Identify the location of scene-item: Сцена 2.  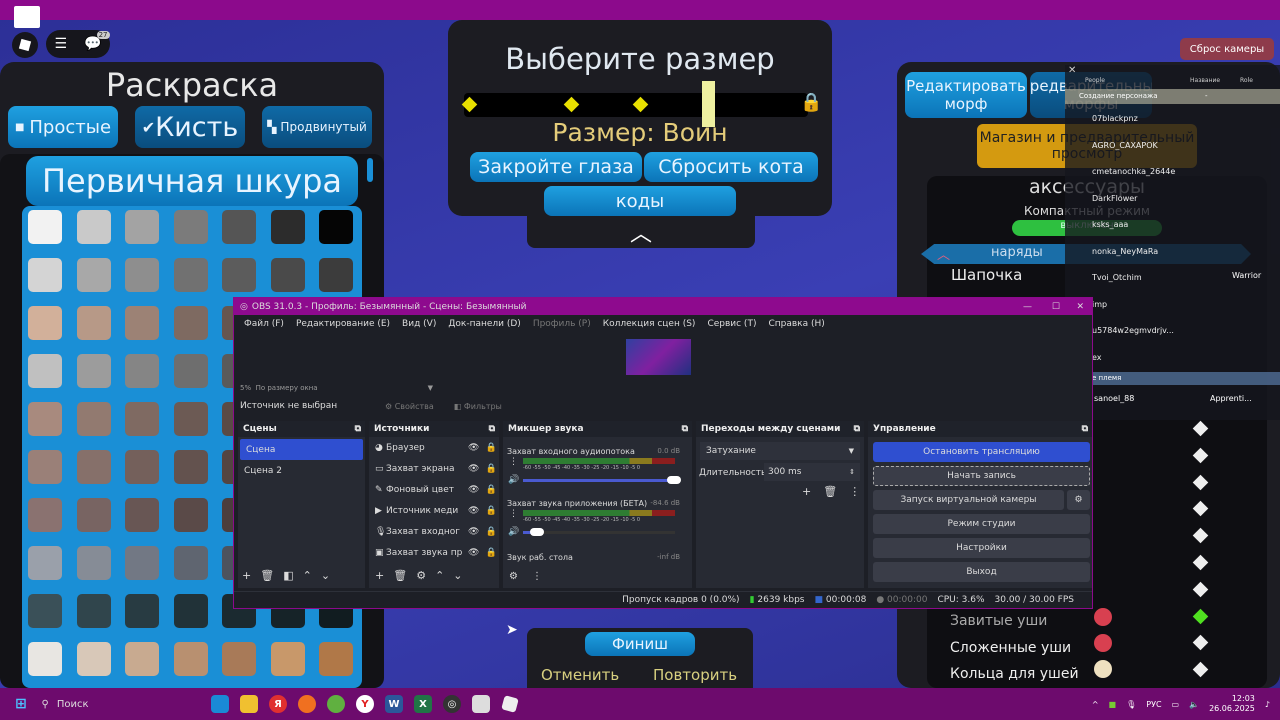
(301, 470).